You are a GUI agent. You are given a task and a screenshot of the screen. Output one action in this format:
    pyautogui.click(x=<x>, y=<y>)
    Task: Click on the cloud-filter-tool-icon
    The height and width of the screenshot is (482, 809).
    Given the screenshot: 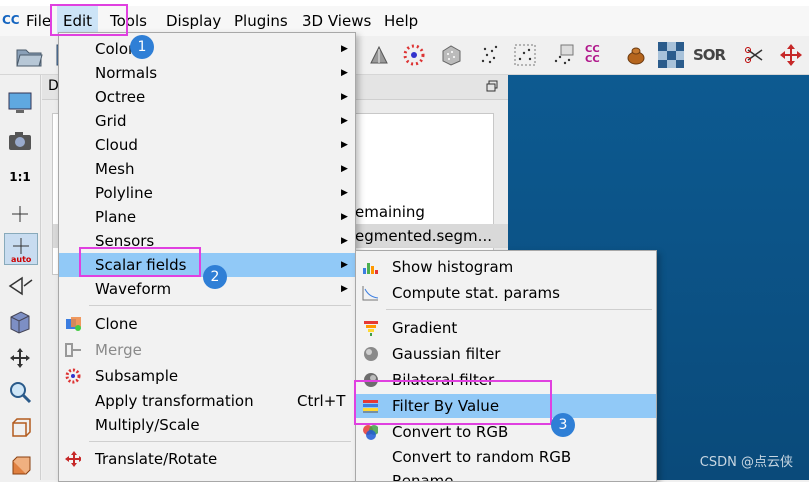 What is the action you would take?
    pyautogui.click(x=525, y=55)
    